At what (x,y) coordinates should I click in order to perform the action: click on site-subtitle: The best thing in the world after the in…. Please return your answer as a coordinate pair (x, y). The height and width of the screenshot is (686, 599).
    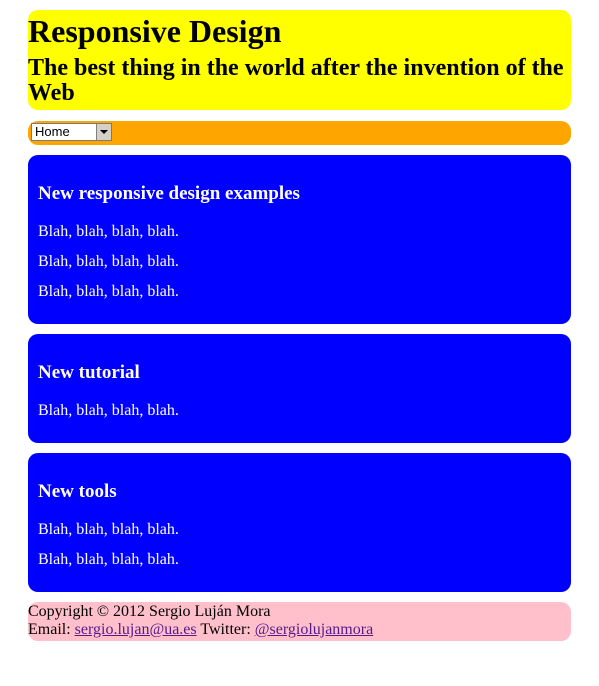
    Looking at the image, I should click on (296, 80).